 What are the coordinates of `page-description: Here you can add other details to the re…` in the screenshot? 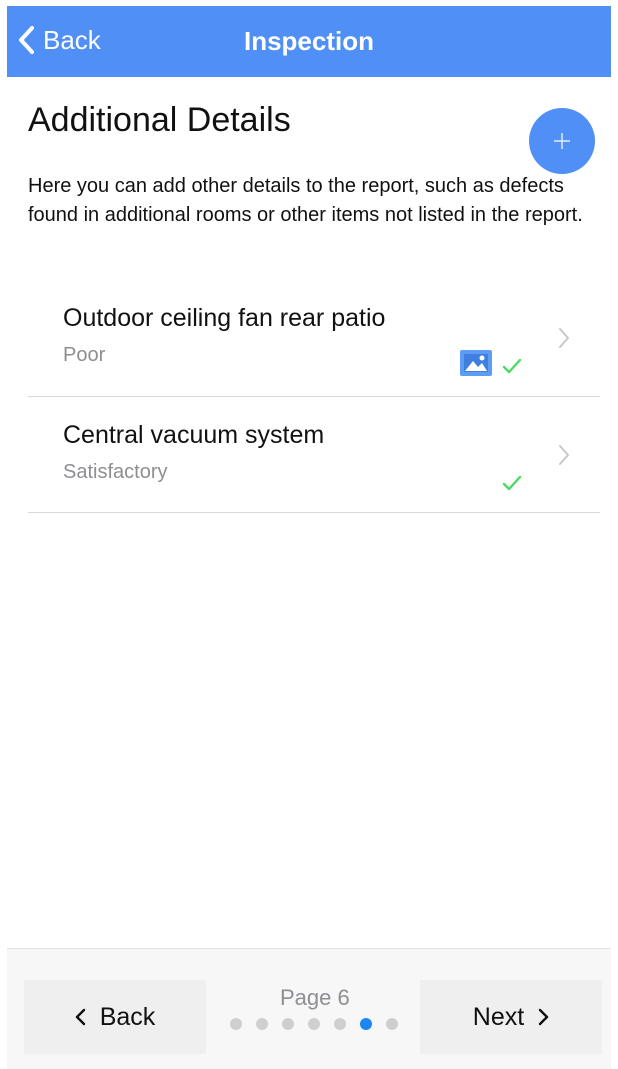 It's located at (305, 200).